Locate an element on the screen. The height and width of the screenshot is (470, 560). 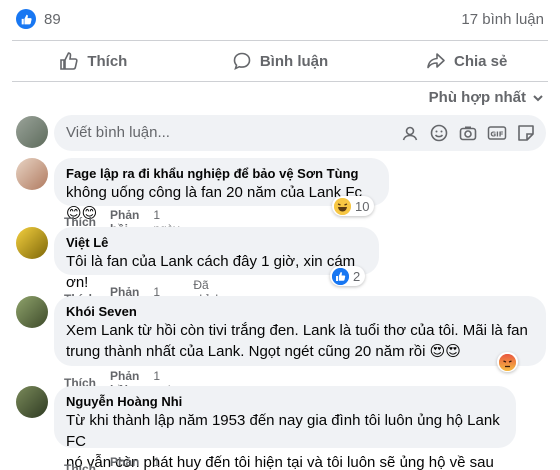
comment-composer: Viết bình luận... GIF is located at coordinates (280, 133).